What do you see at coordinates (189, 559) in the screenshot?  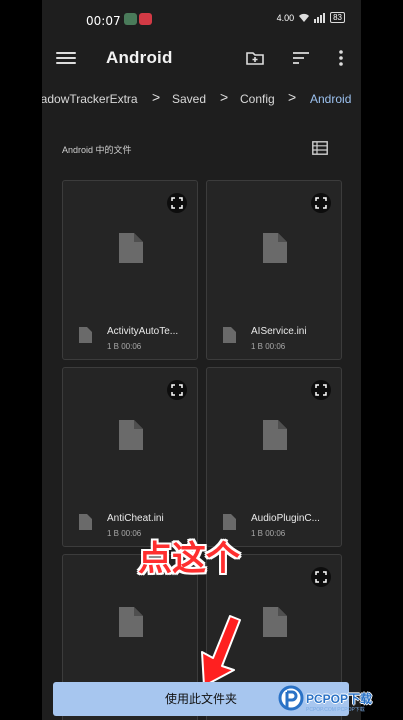 I see `annotation-text: 点这个` at bounding box center [189, 559].